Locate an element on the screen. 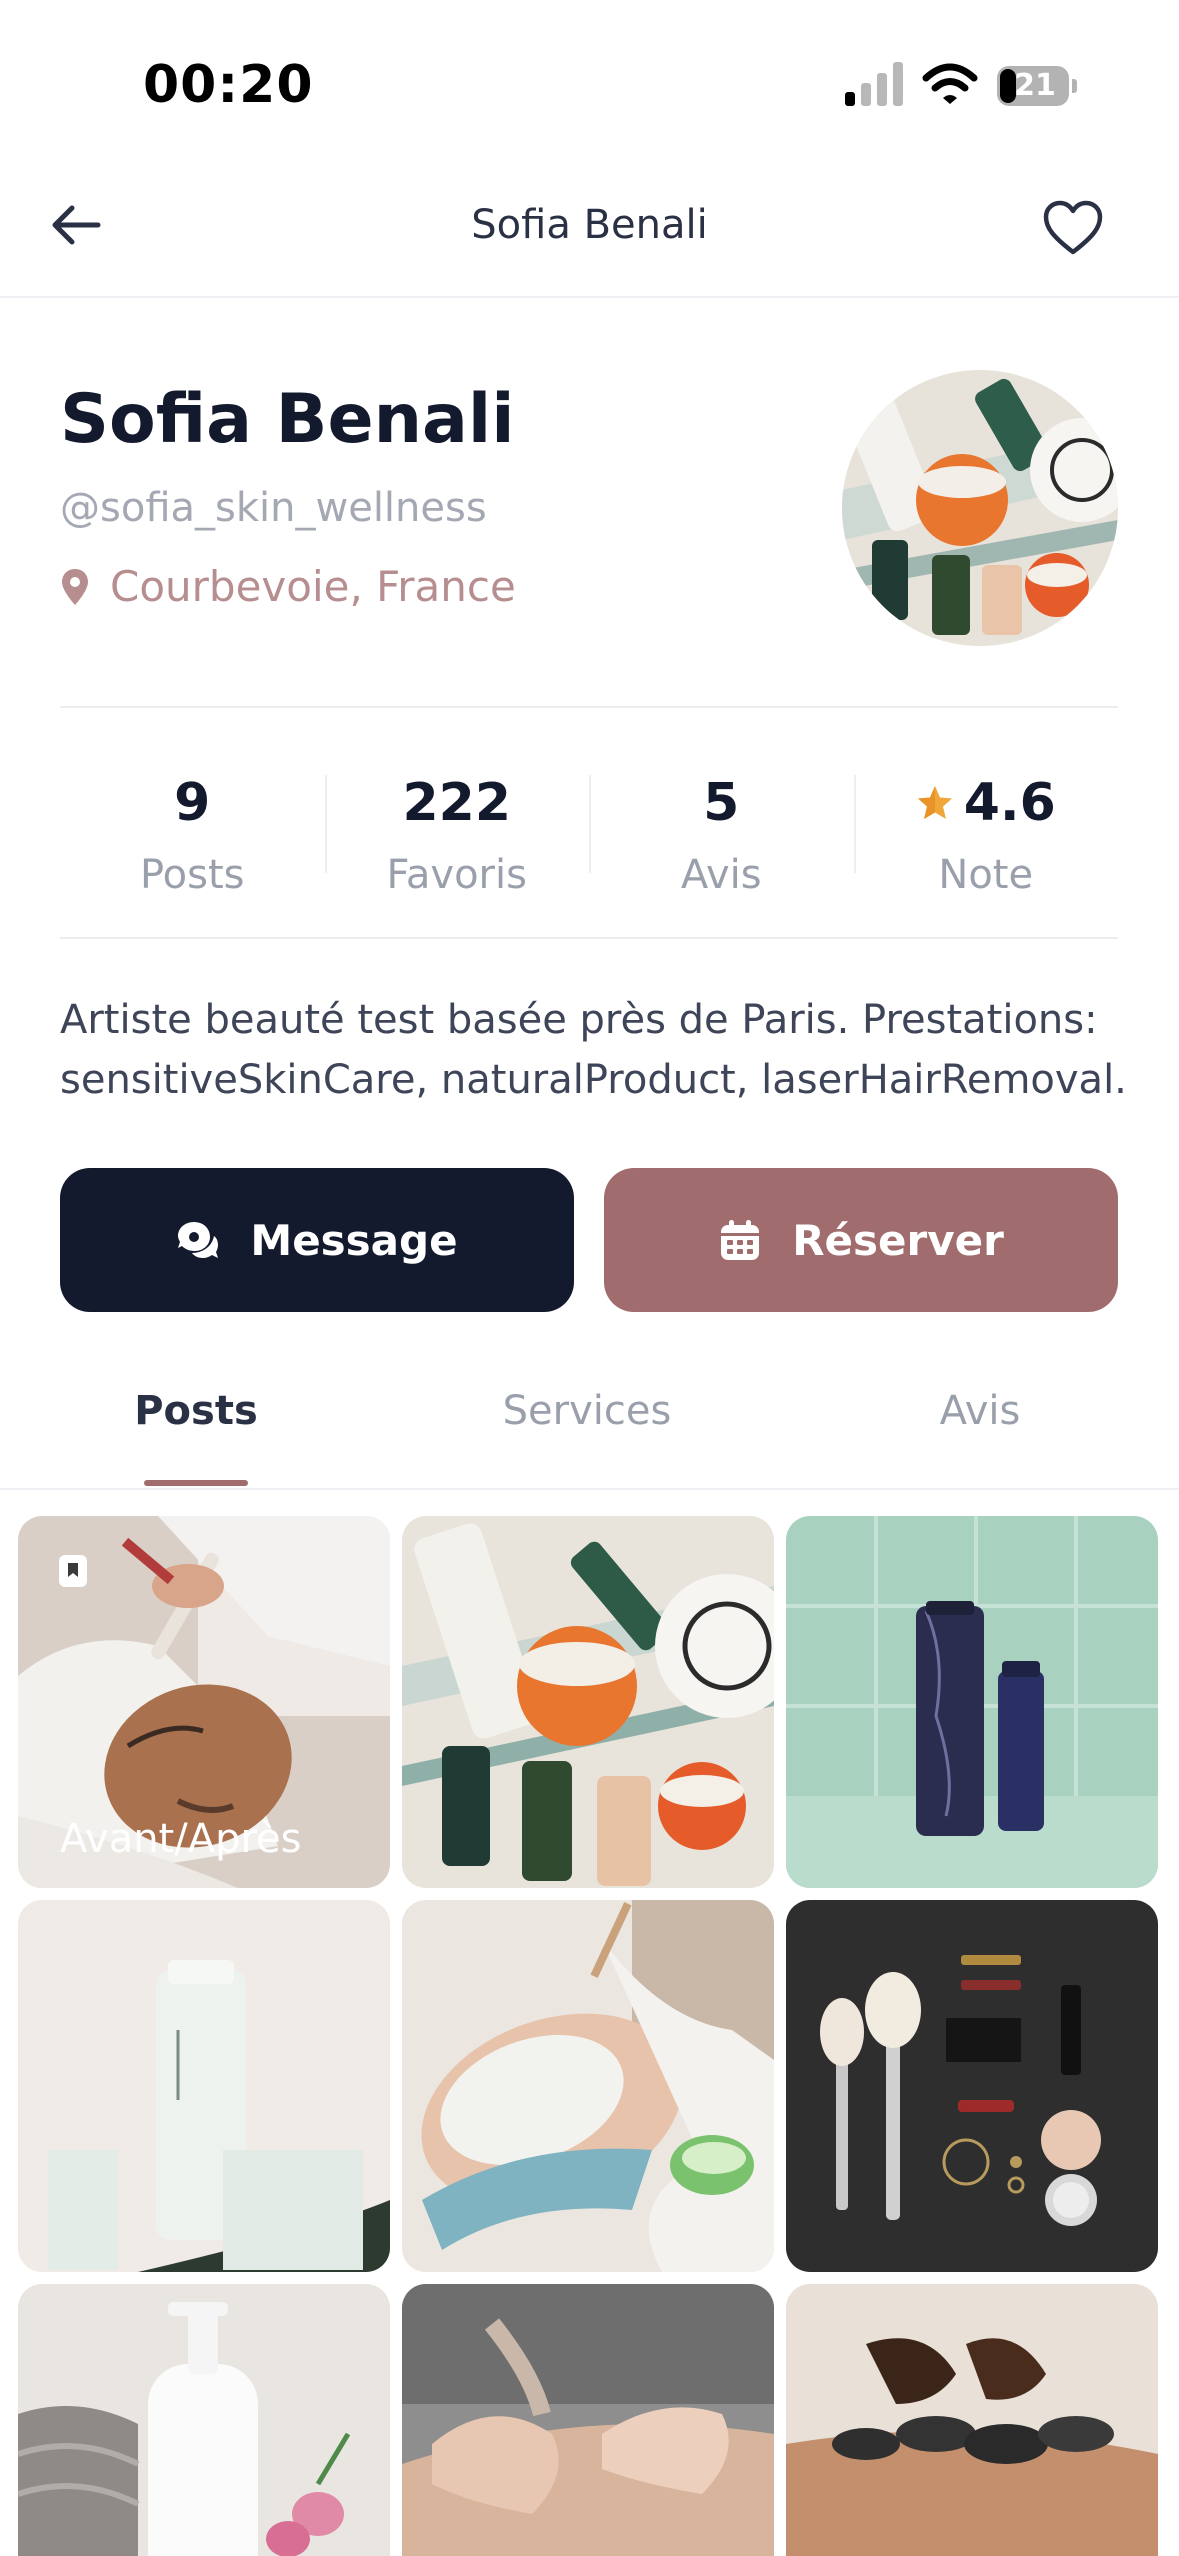 The width and height of the screenshot is (1179, 2556). battery-icon: 21 is located at coordinates (1037, 86).